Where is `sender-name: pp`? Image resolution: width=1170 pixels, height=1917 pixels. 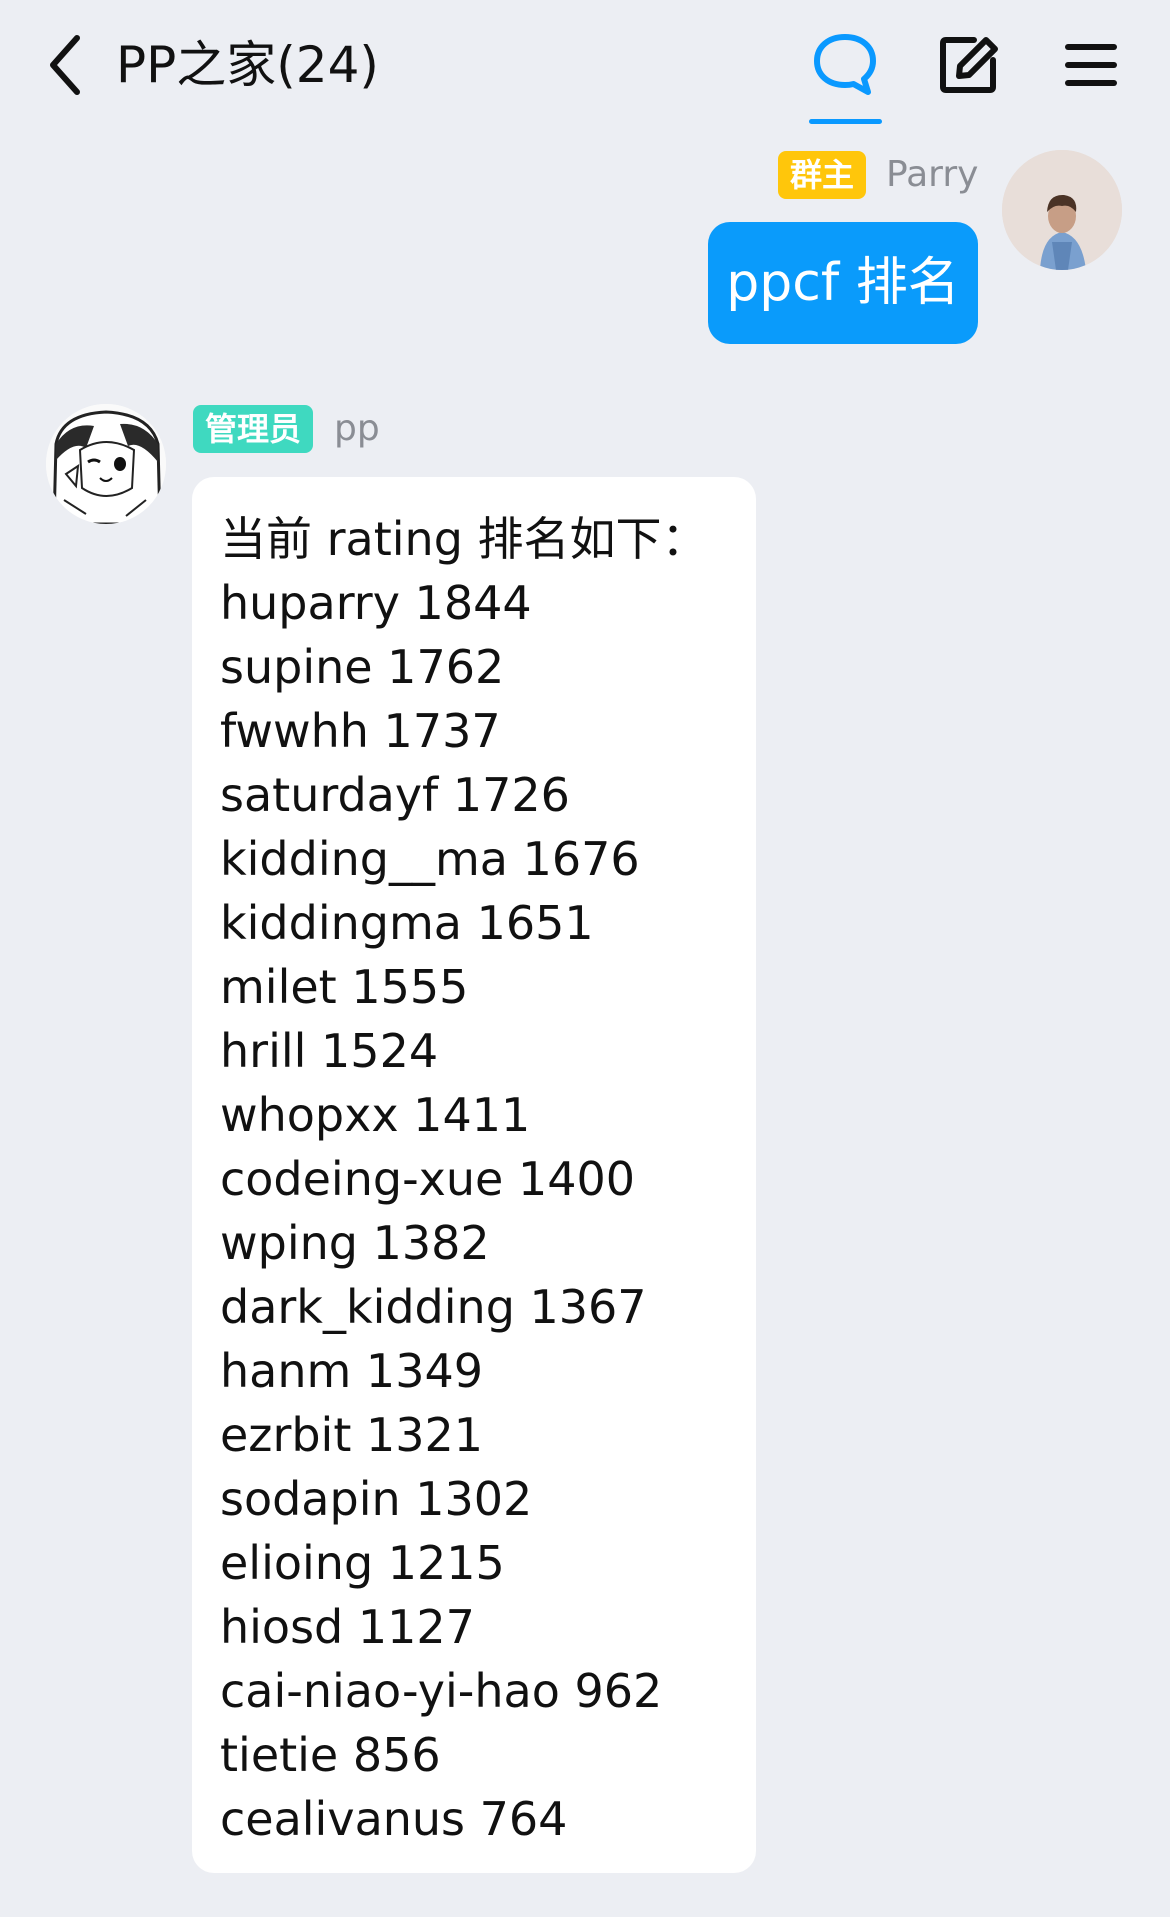
sender-name: pp is located at coordinates (357, 429).